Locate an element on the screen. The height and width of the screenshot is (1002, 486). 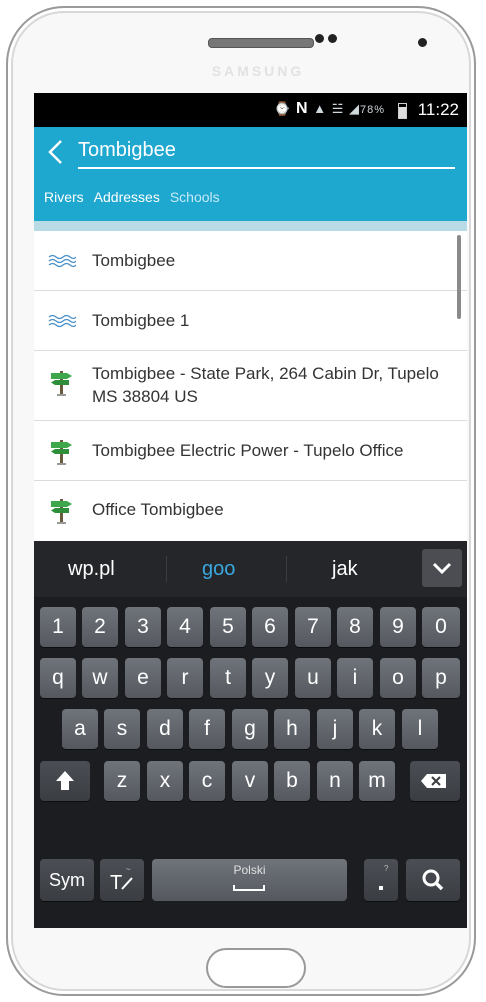
key-7: 7 is located at coordinates (313, 627).